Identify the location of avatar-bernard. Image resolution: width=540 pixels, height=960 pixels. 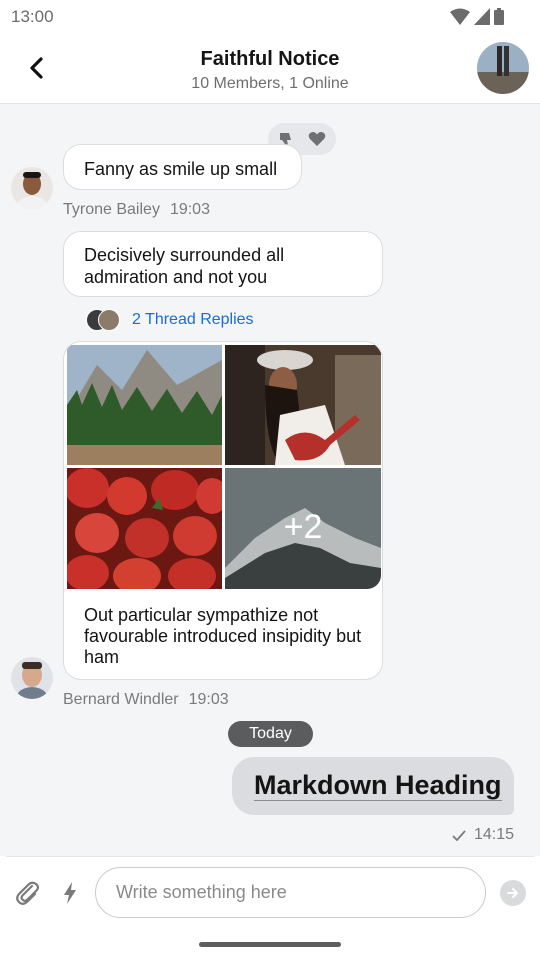
(32, 678).